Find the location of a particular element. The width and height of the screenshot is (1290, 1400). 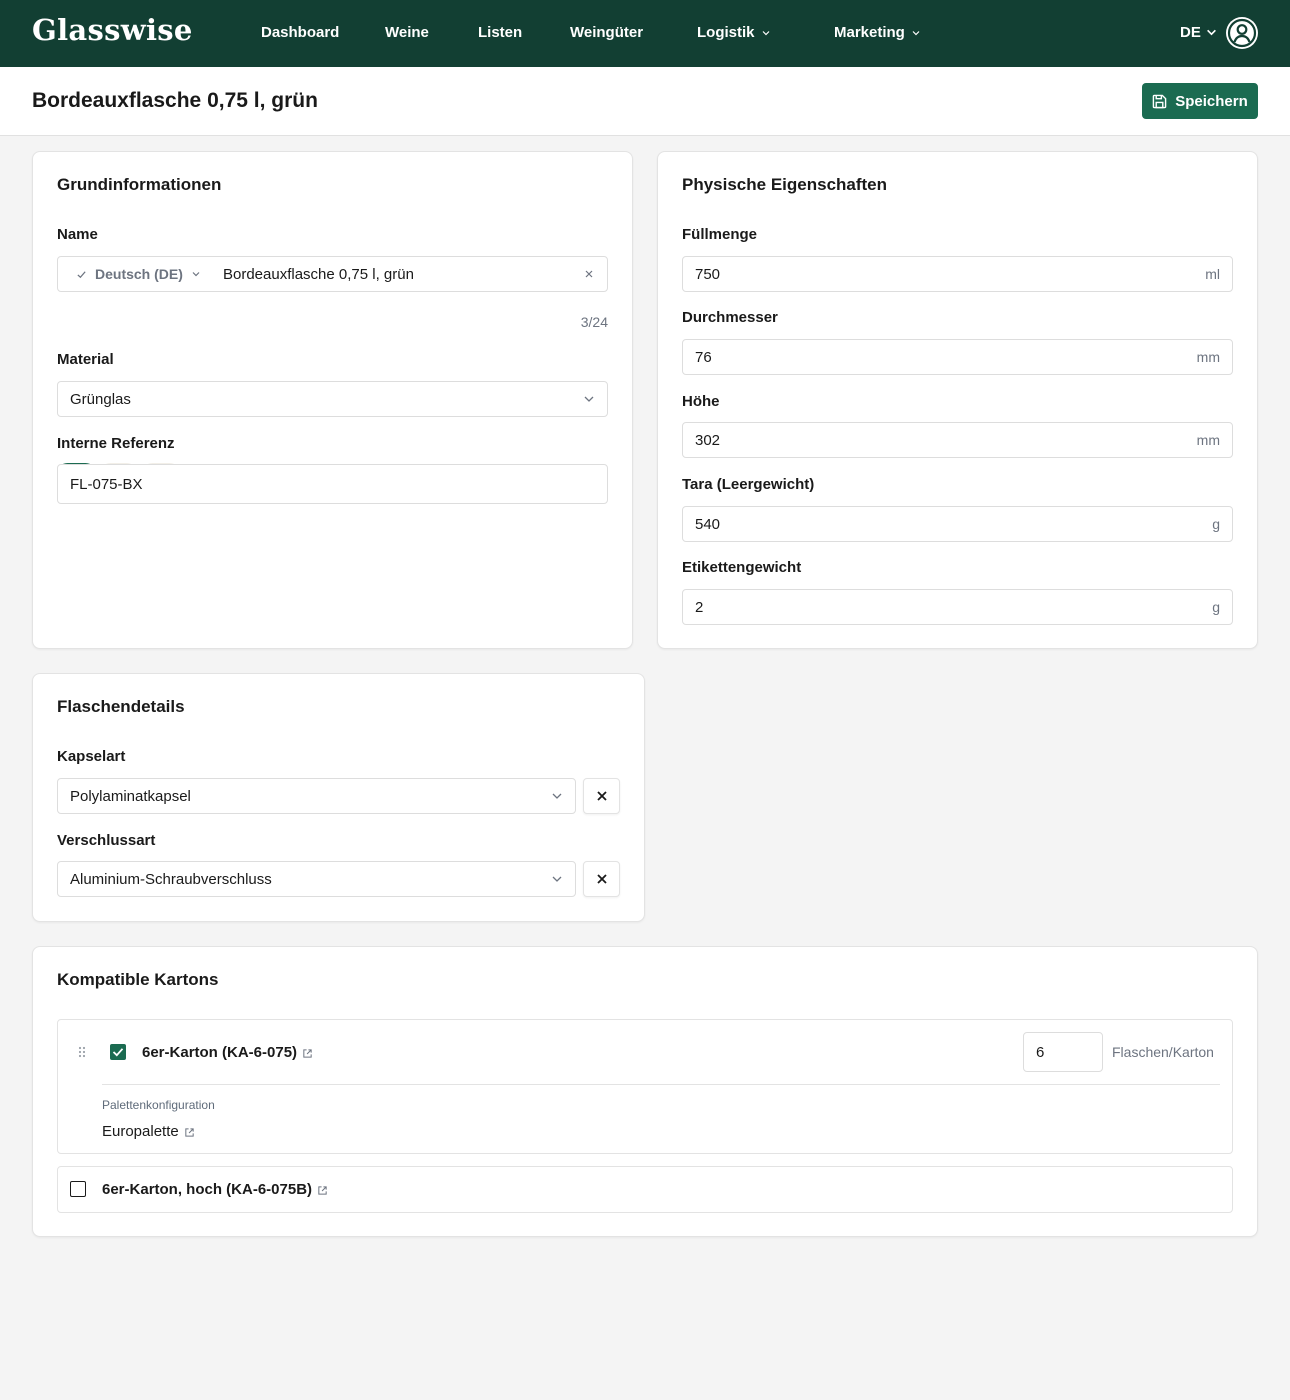

nav-item-logistik: Logistik is located at coordinates (734, 32).